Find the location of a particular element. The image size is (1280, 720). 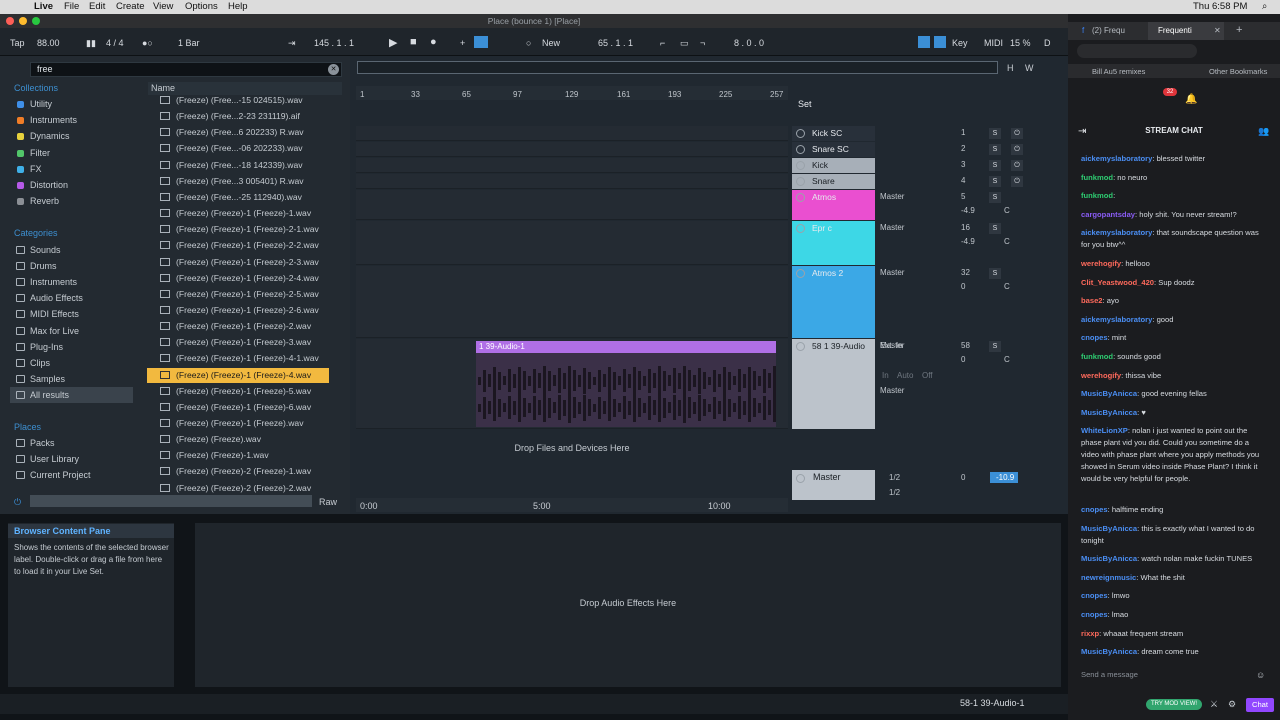

track-number: 3 is located at coordinates (963, 164).